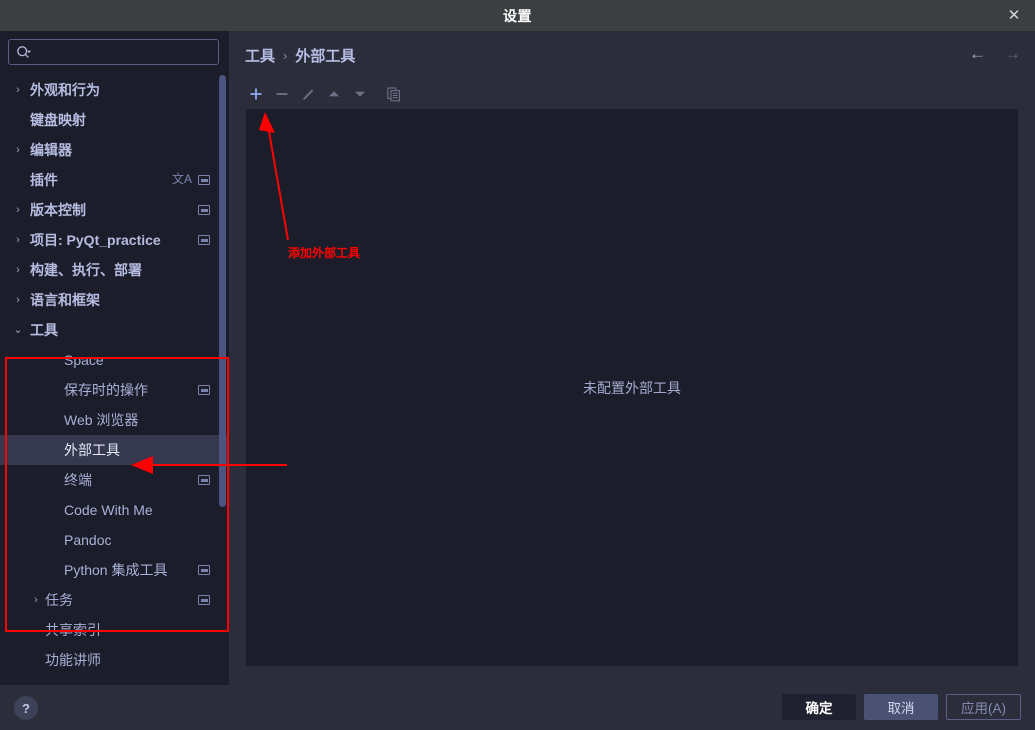 This screenshot has width=1035, height=730. I want to click on sidebar-item-15: Pandoc, so click(114, 540).